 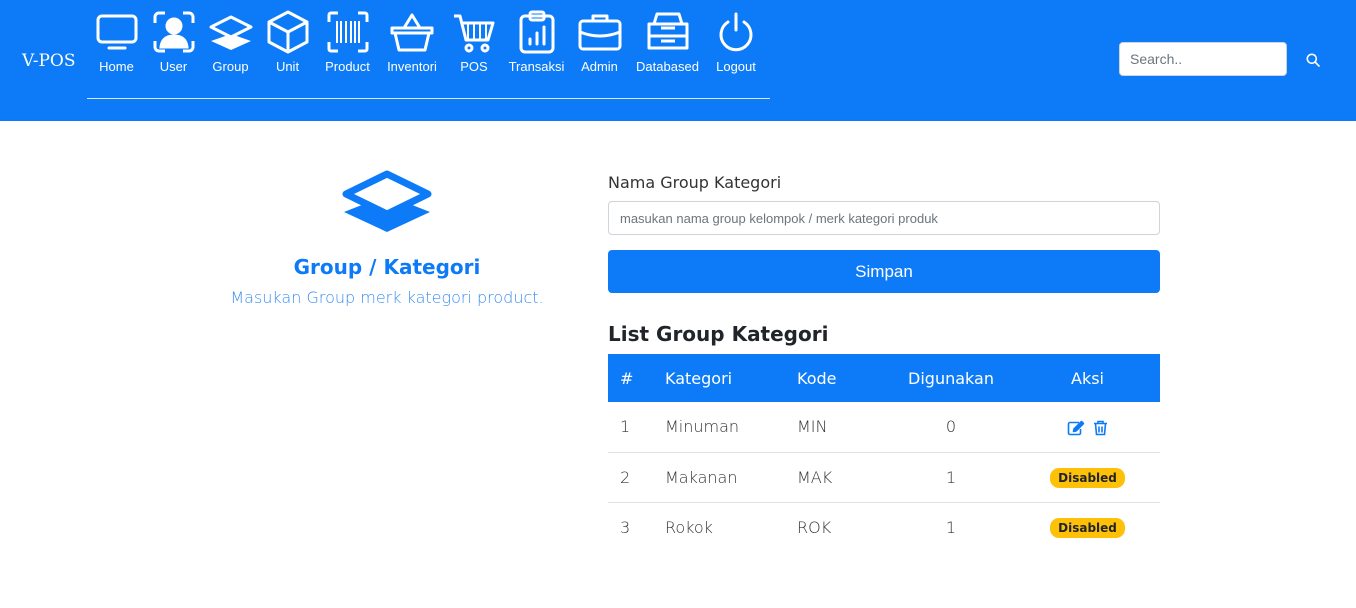 I want to click on nav-label: POS, so click(x=474, y=66).